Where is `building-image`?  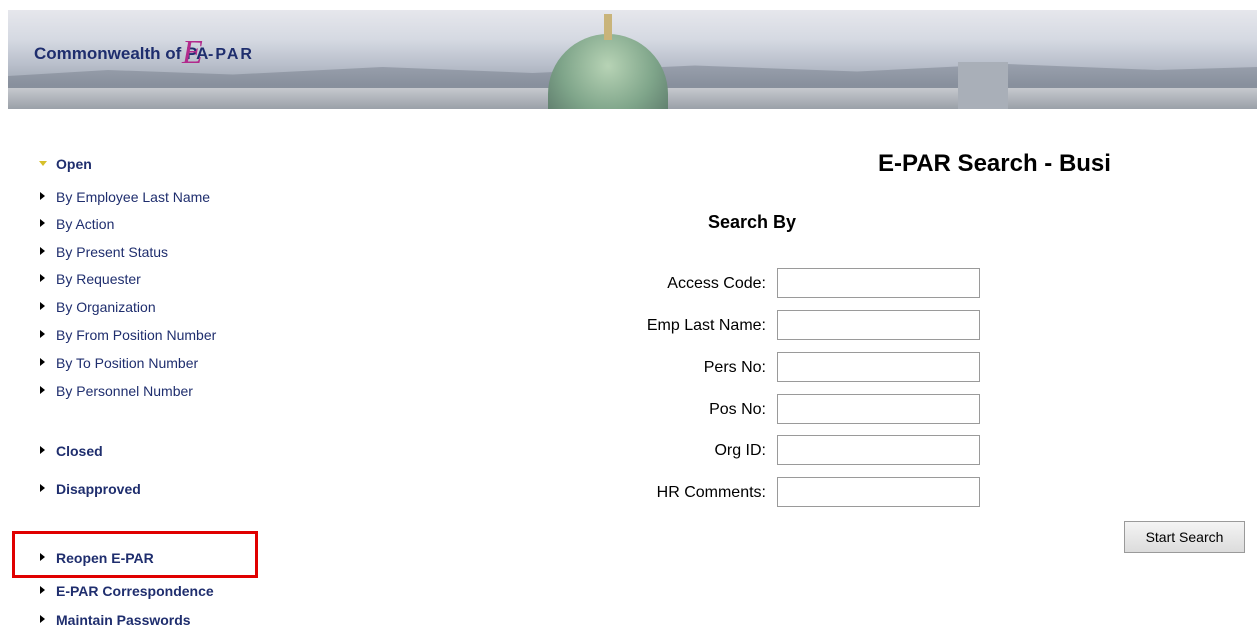
building-image is located at coordinates (983, 85).